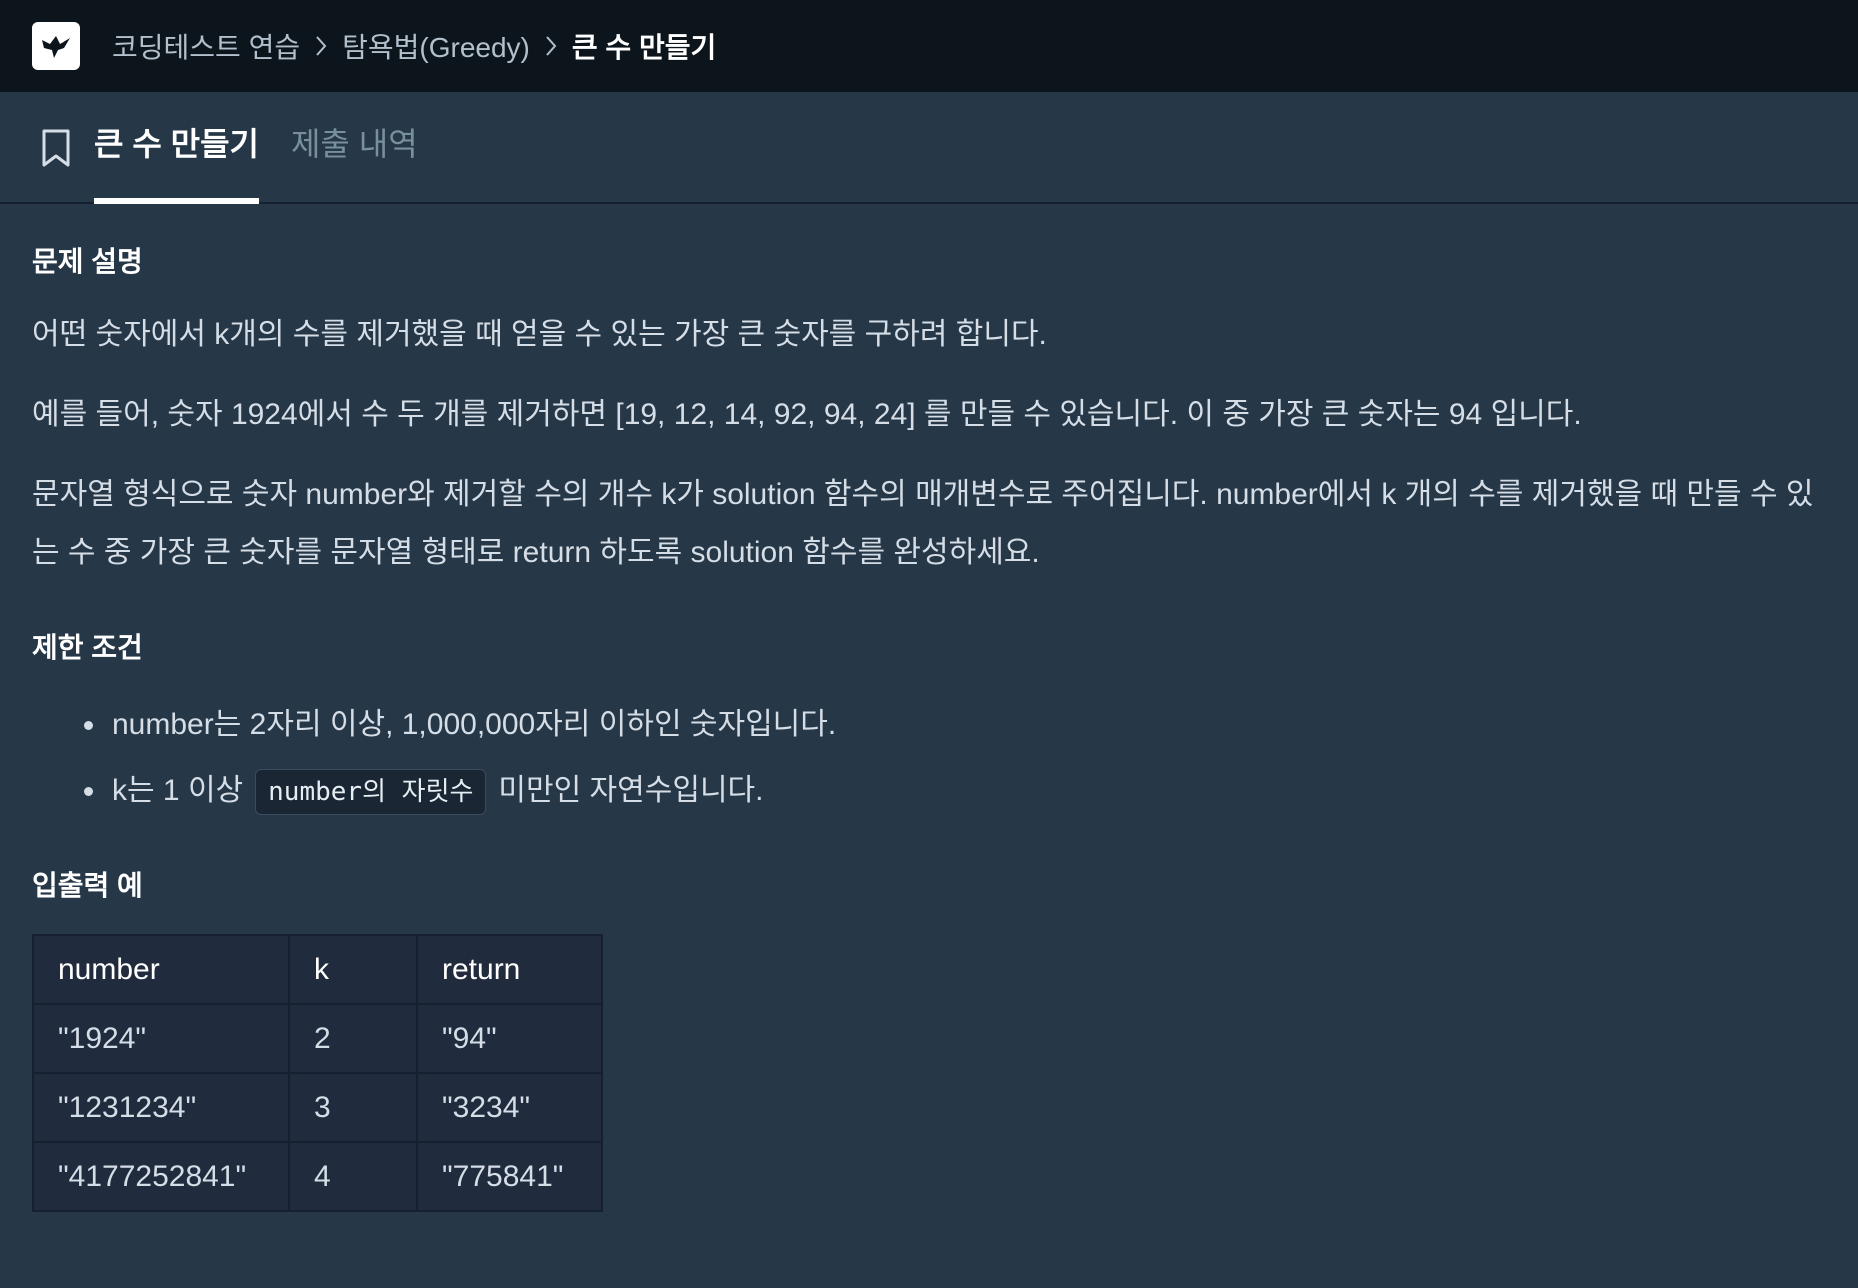  Describe the element at coordinates (161, 1038) in the screenshot. I see `table-cell: "1924"` at that location.